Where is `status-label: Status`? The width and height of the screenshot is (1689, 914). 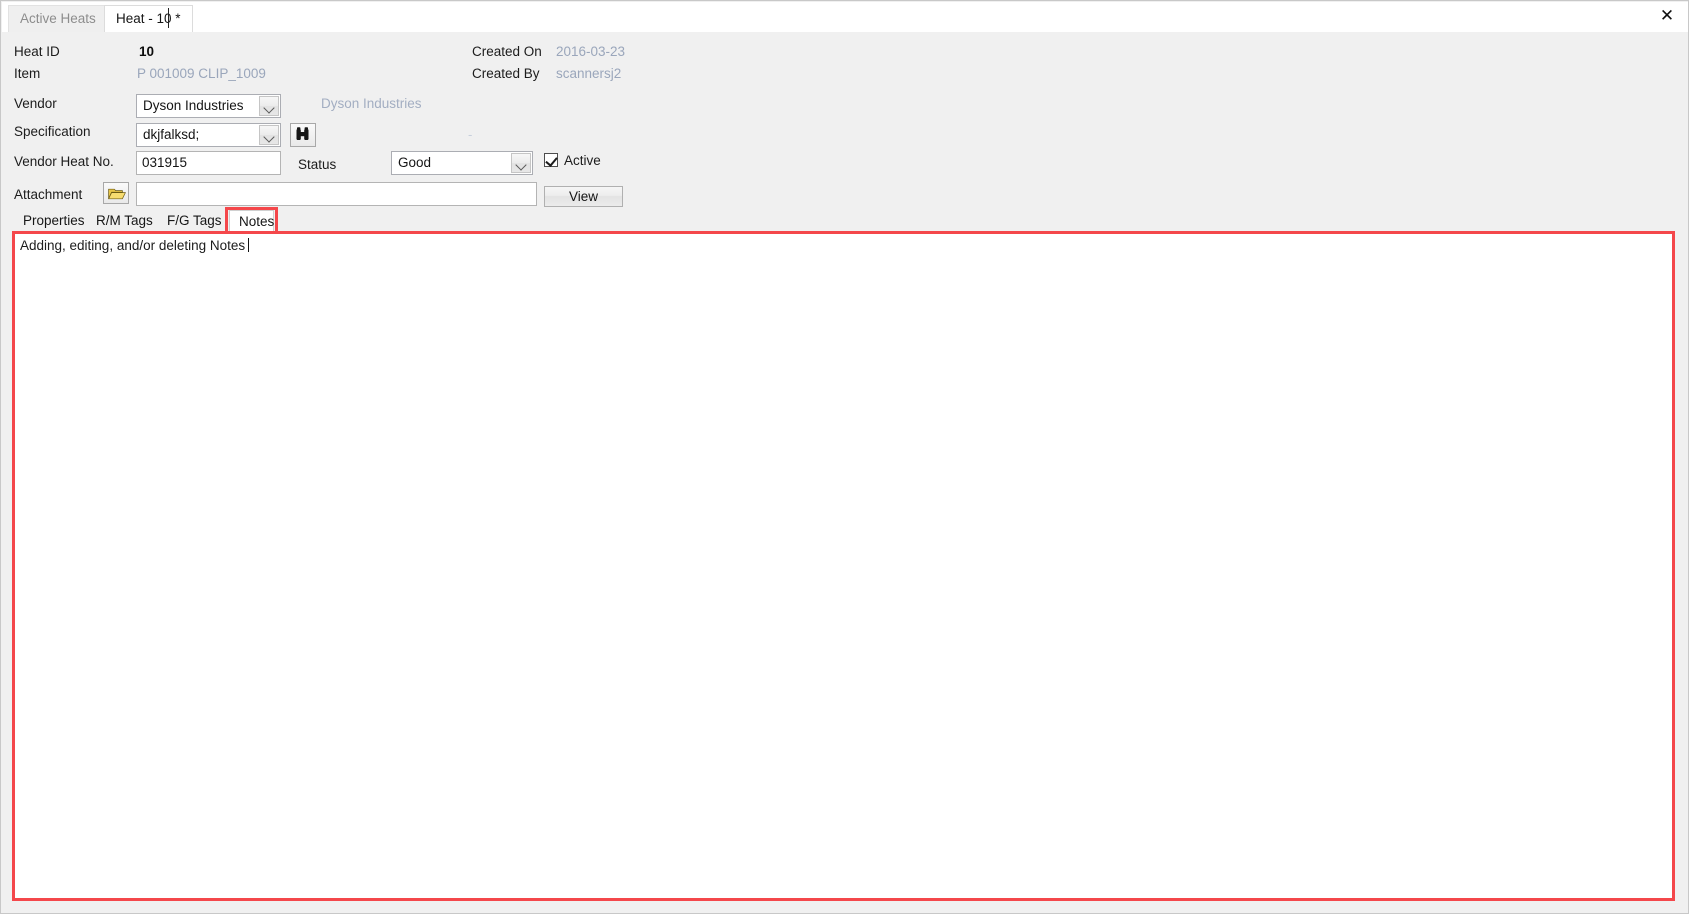 status-label: Status is located at coordinates (317, 164).